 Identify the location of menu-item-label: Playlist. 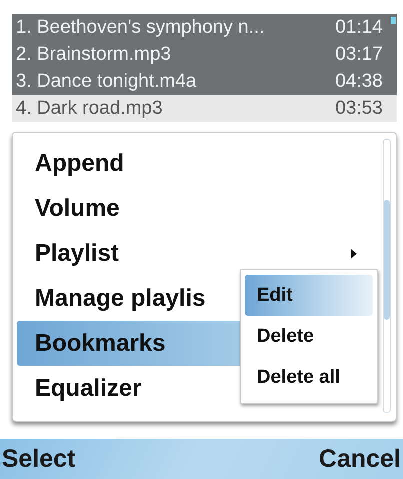
(77, 254).